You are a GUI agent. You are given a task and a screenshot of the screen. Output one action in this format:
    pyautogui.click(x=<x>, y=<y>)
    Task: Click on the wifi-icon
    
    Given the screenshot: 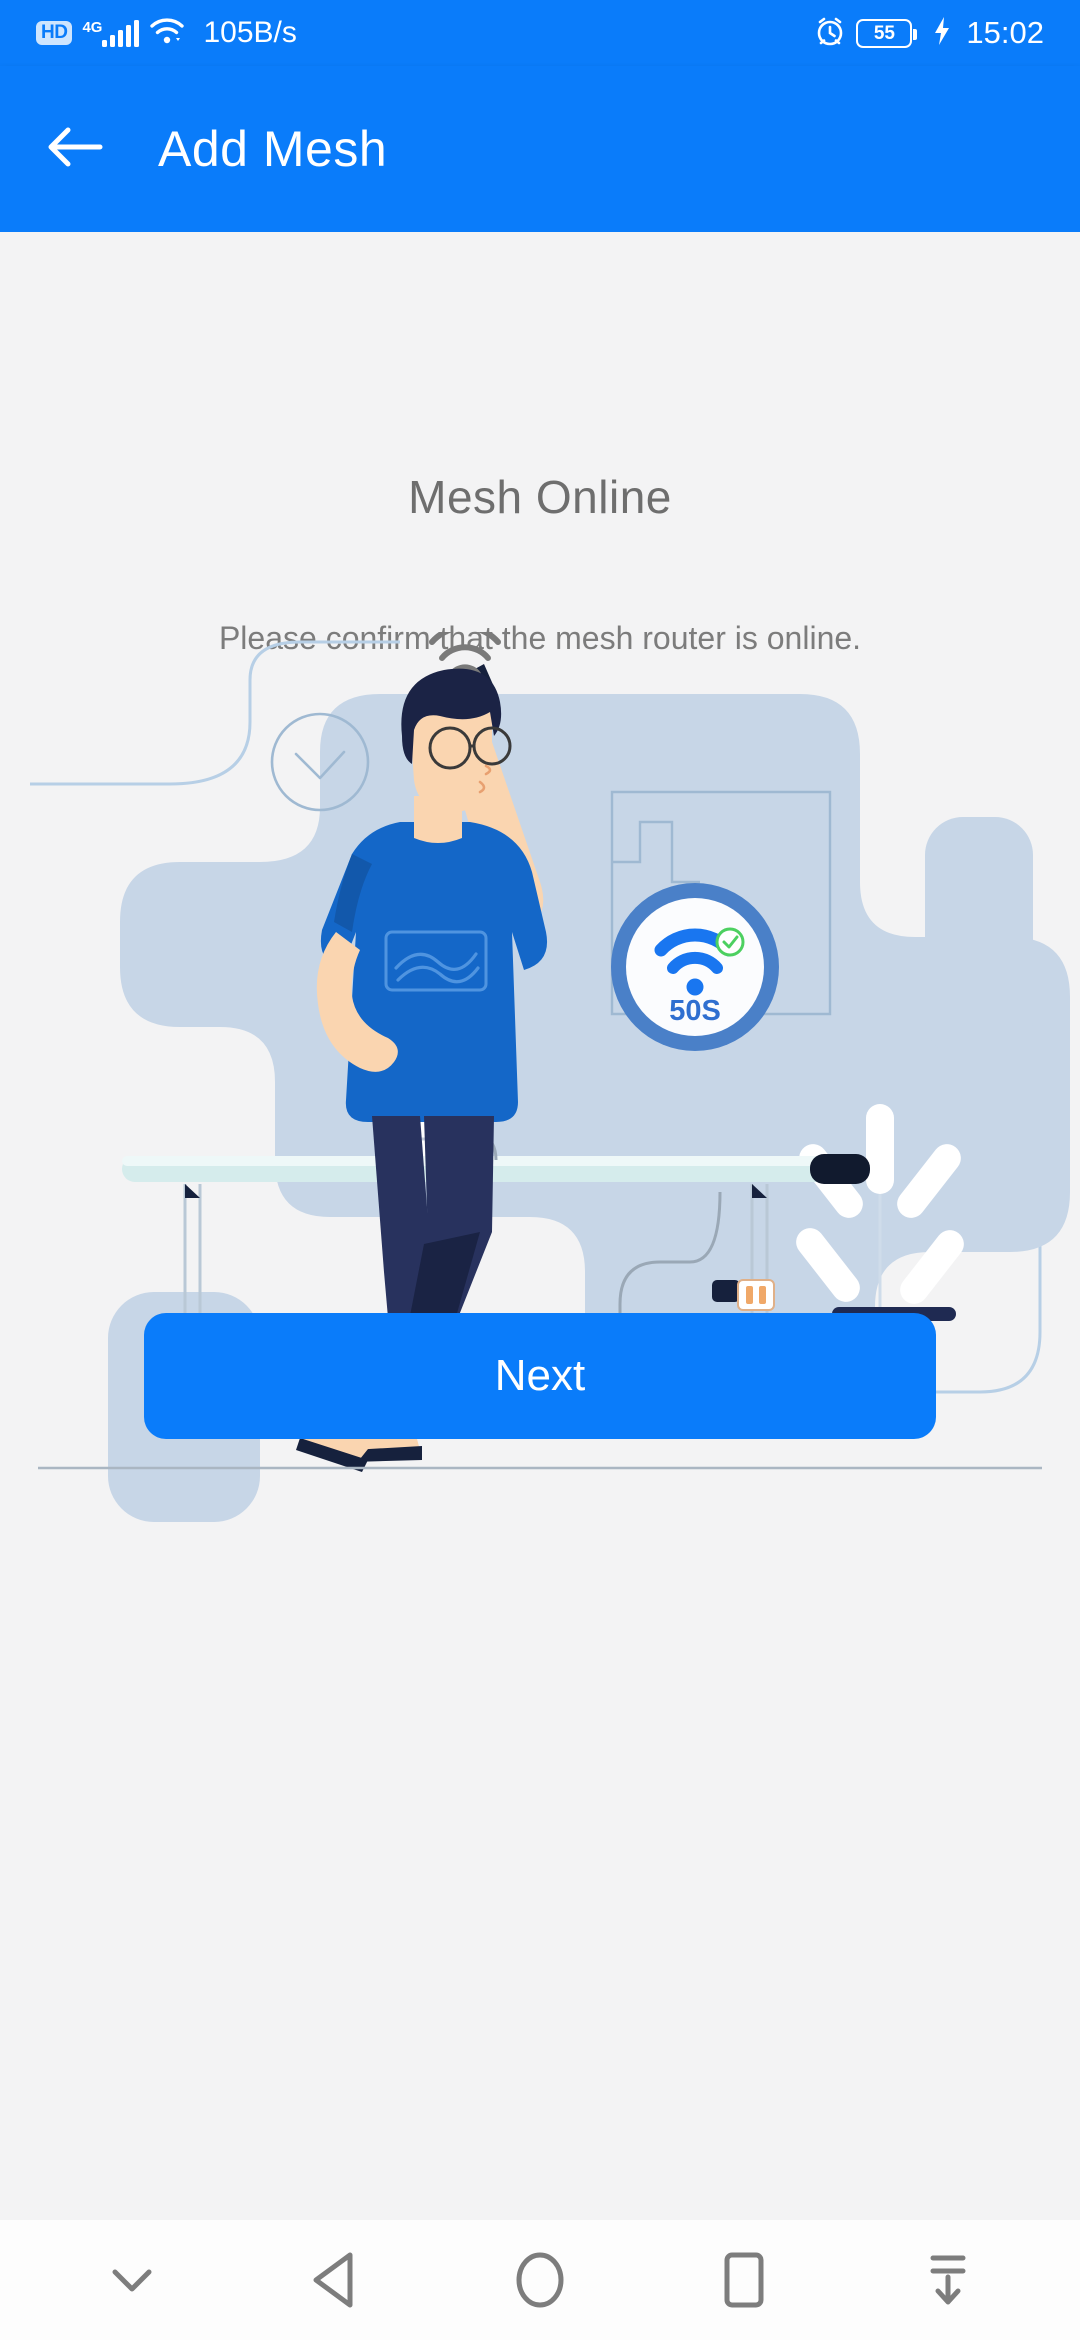 What is the action you would take?
    pyautogui.click(x=167, y=33)
    